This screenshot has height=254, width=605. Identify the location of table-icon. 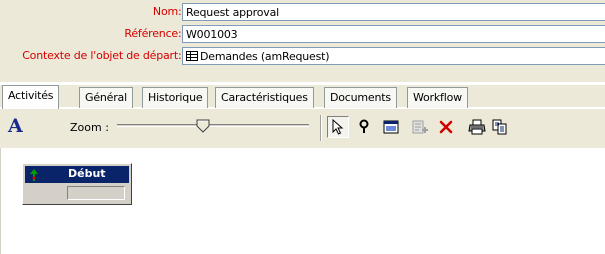
(192, 56).